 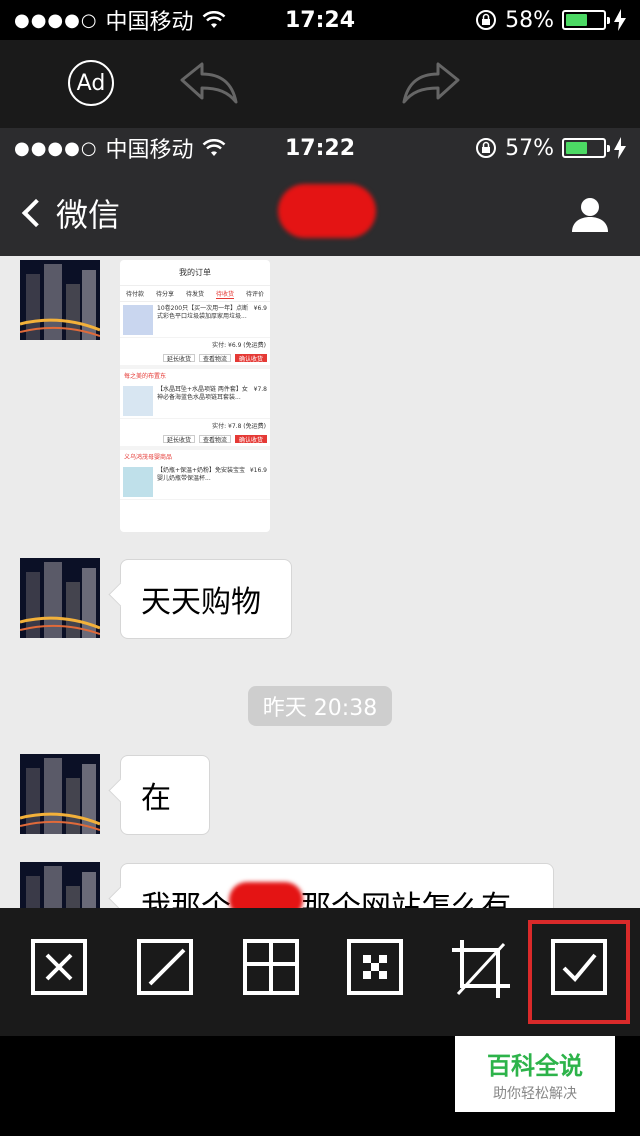 I want to click on person-icon, so click(x=590, y=214).